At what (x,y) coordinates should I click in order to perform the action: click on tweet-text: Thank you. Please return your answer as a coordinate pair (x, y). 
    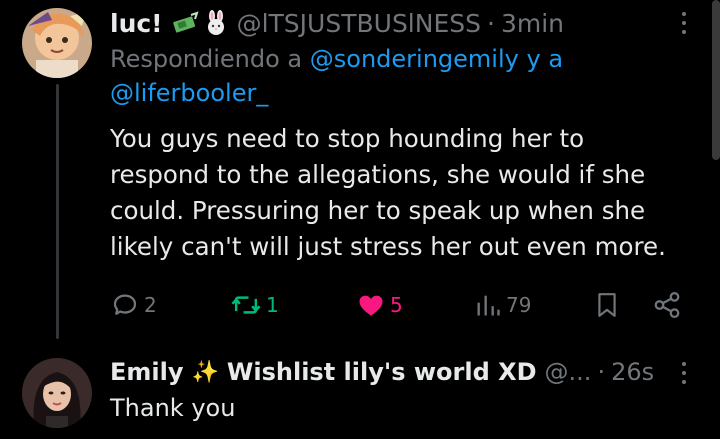
    Looking at the image, I should click on (173, 408).